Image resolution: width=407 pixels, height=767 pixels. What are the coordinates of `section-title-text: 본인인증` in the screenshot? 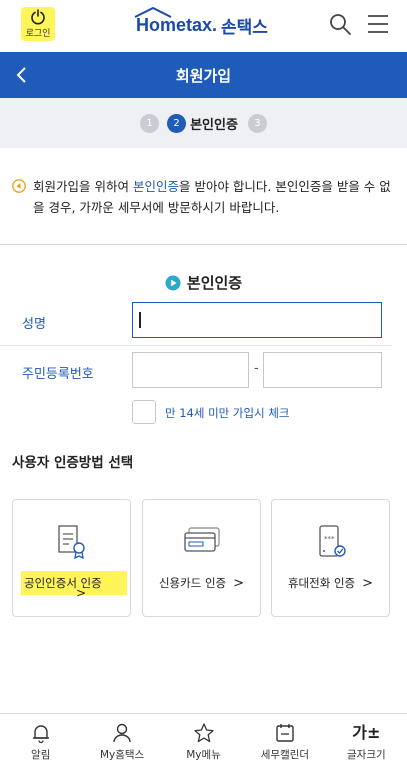 It's located at (214, 283).